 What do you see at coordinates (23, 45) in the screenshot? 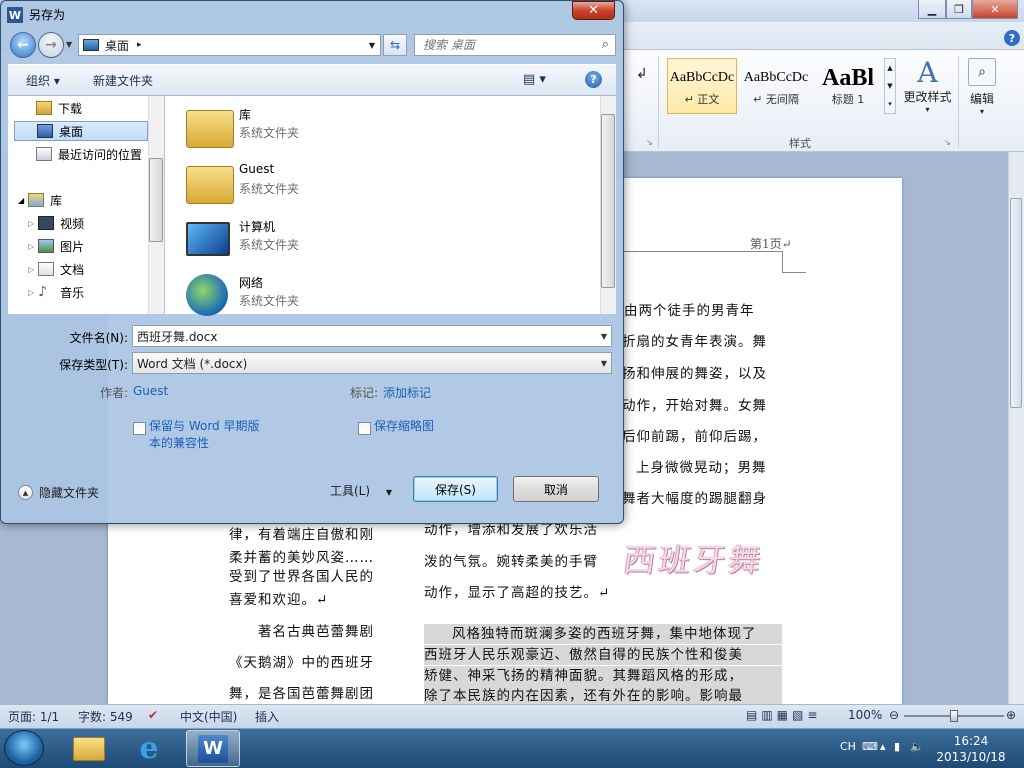
I see `back-button: ←` at bounding box center [23, 45].